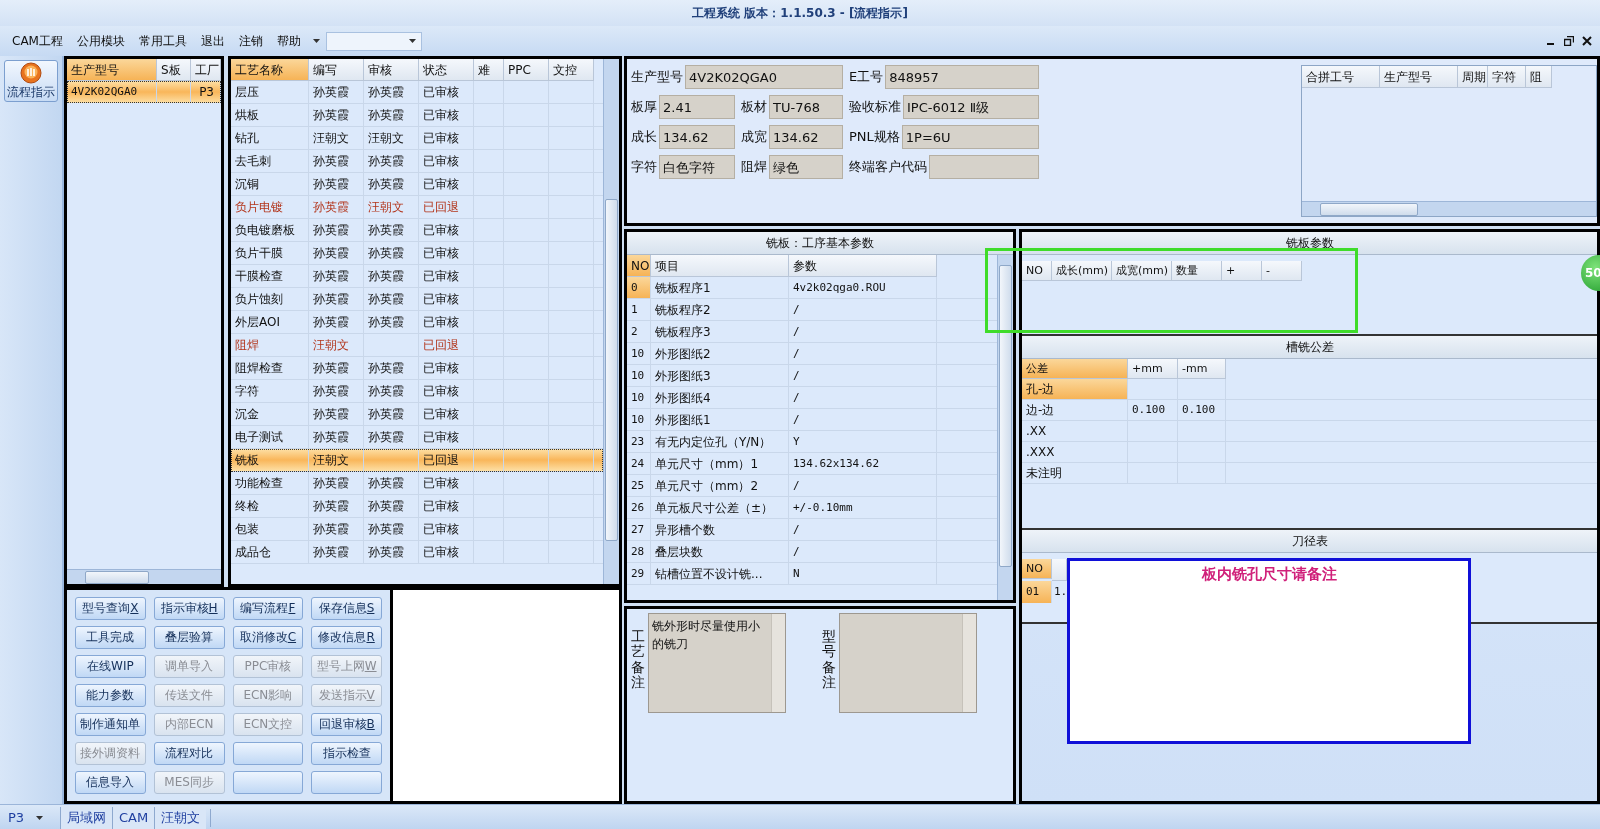 The width and height of the screenshot is (1600, 829). Describe the element at coordinates (1075, 431) in the screenshot. I see `table-cell: .XX` at that location.